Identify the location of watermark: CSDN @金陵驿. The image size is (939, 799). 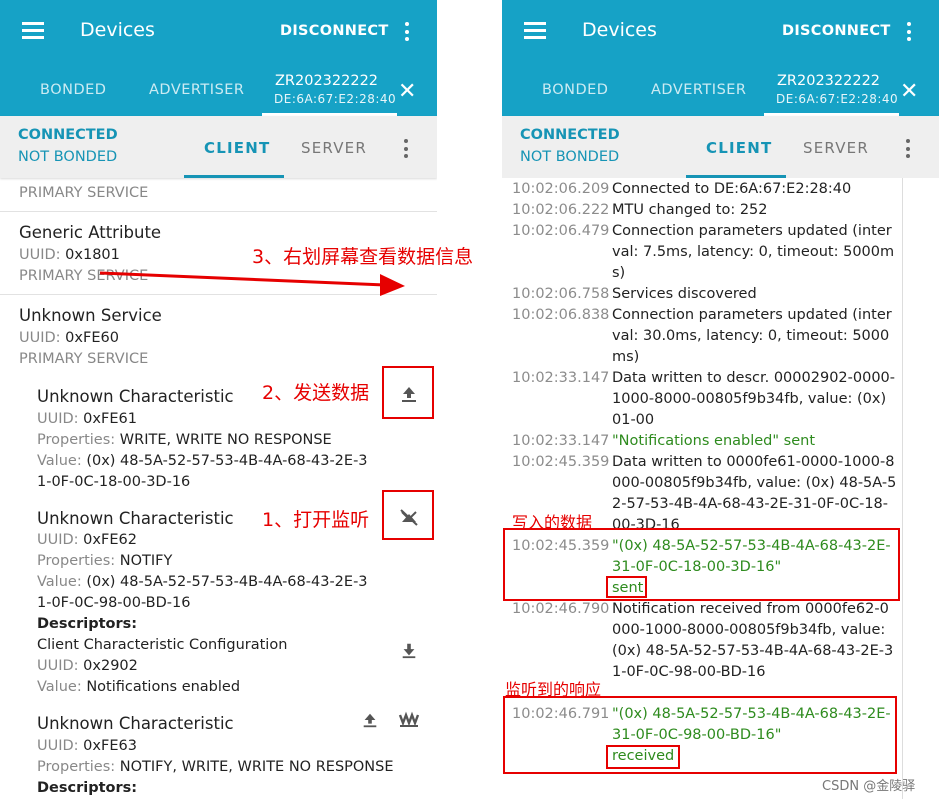
(869, 786).